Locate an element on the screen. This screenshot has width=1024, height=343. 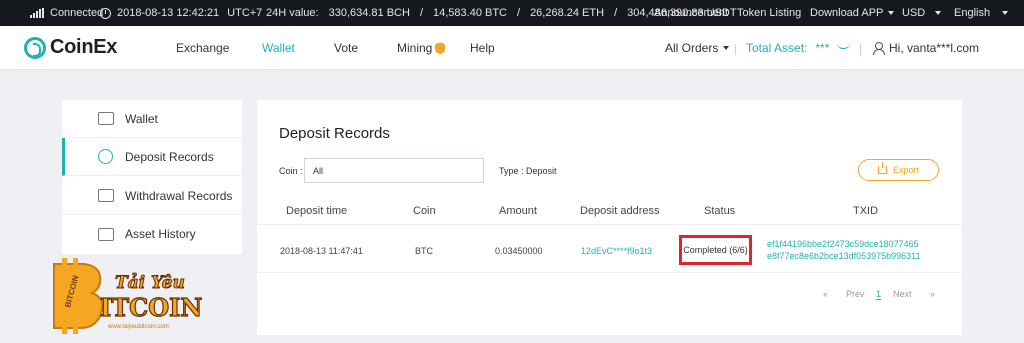
coinex-logo: CoinEx is located at coordinates (70, 47).